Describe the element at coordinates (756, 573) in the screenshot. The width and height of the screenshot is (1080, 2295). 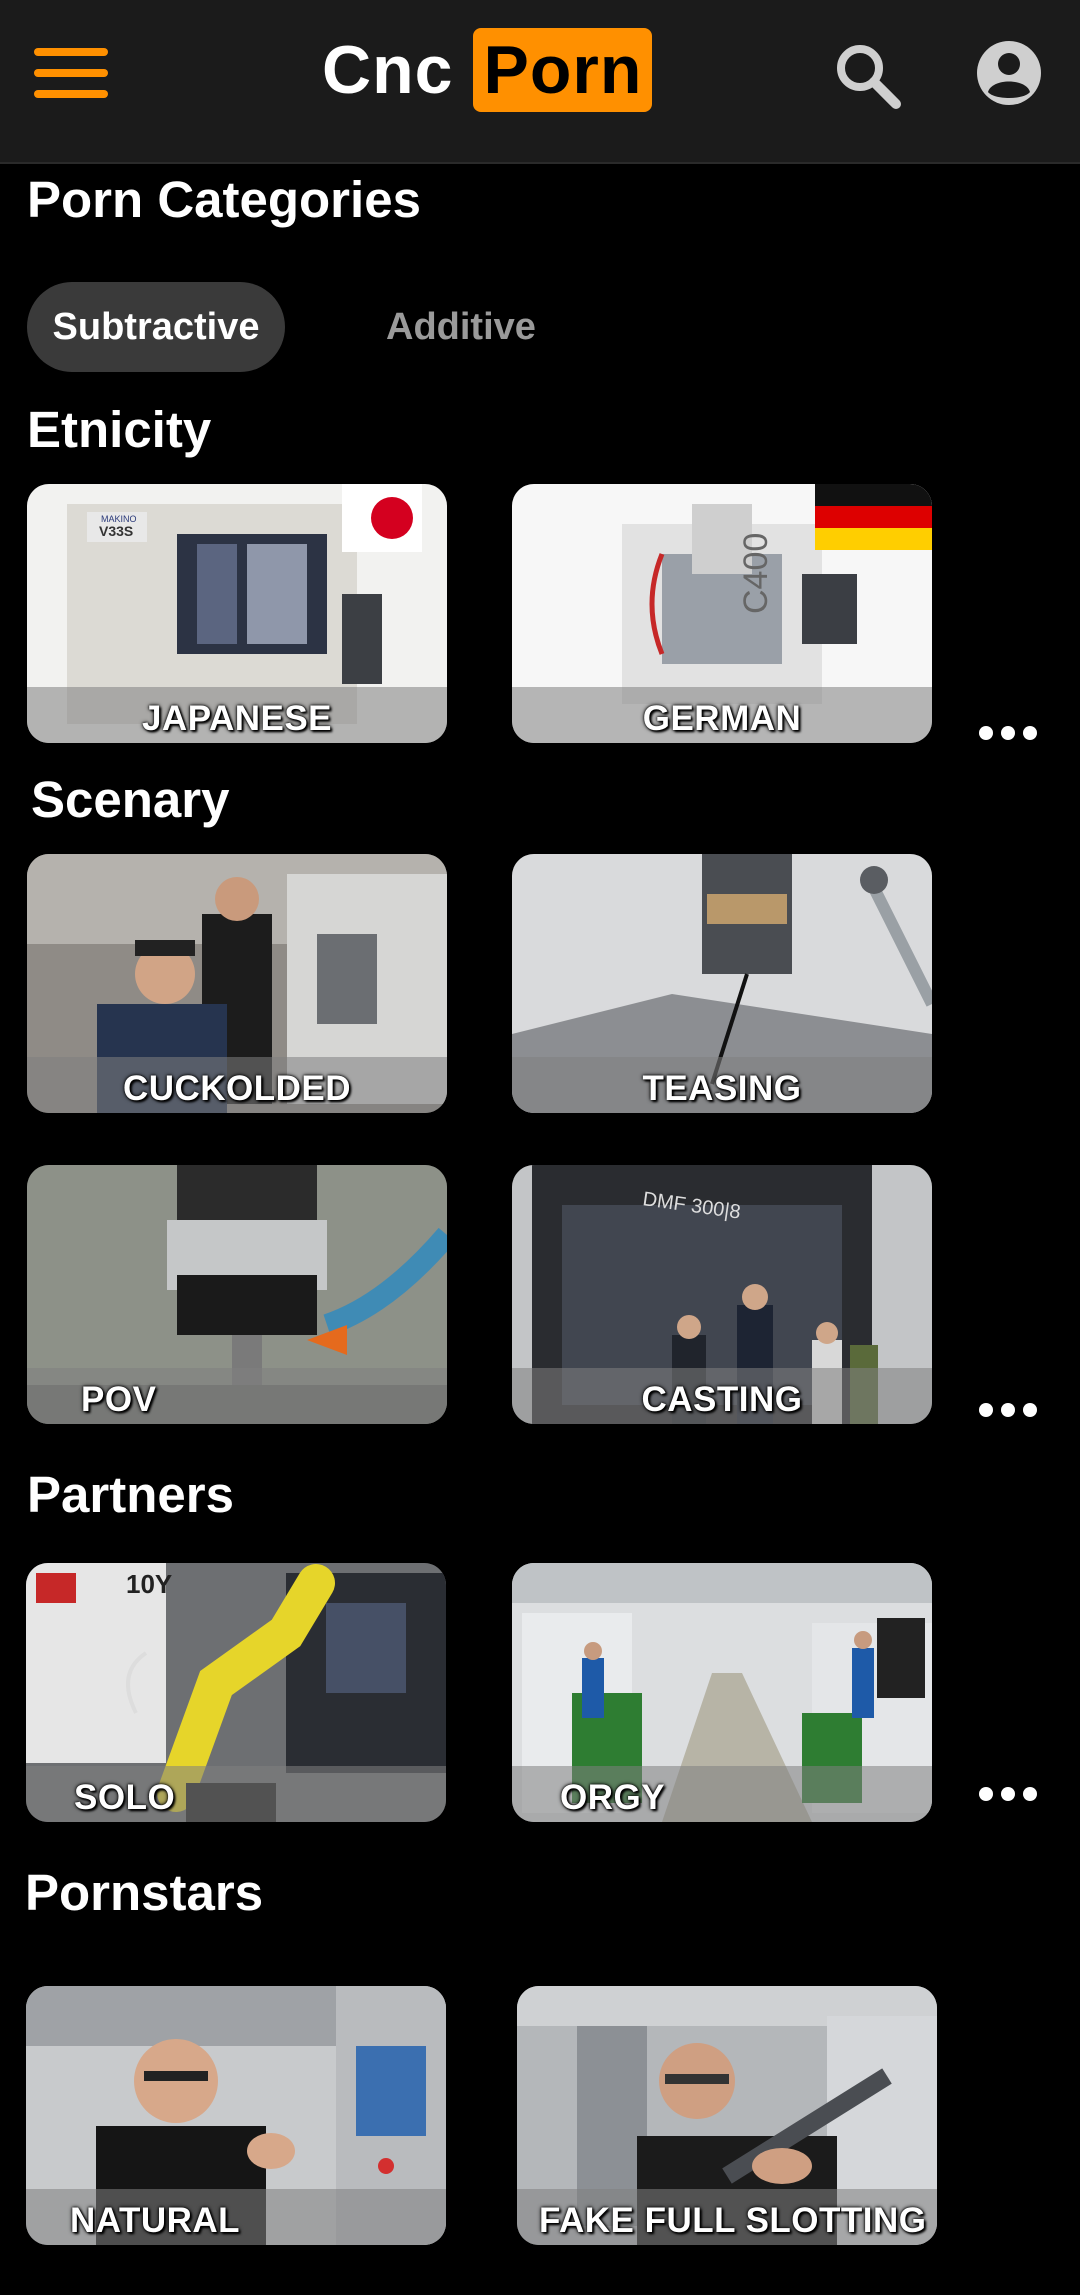
I see `machine-model-text: C400` at that location.